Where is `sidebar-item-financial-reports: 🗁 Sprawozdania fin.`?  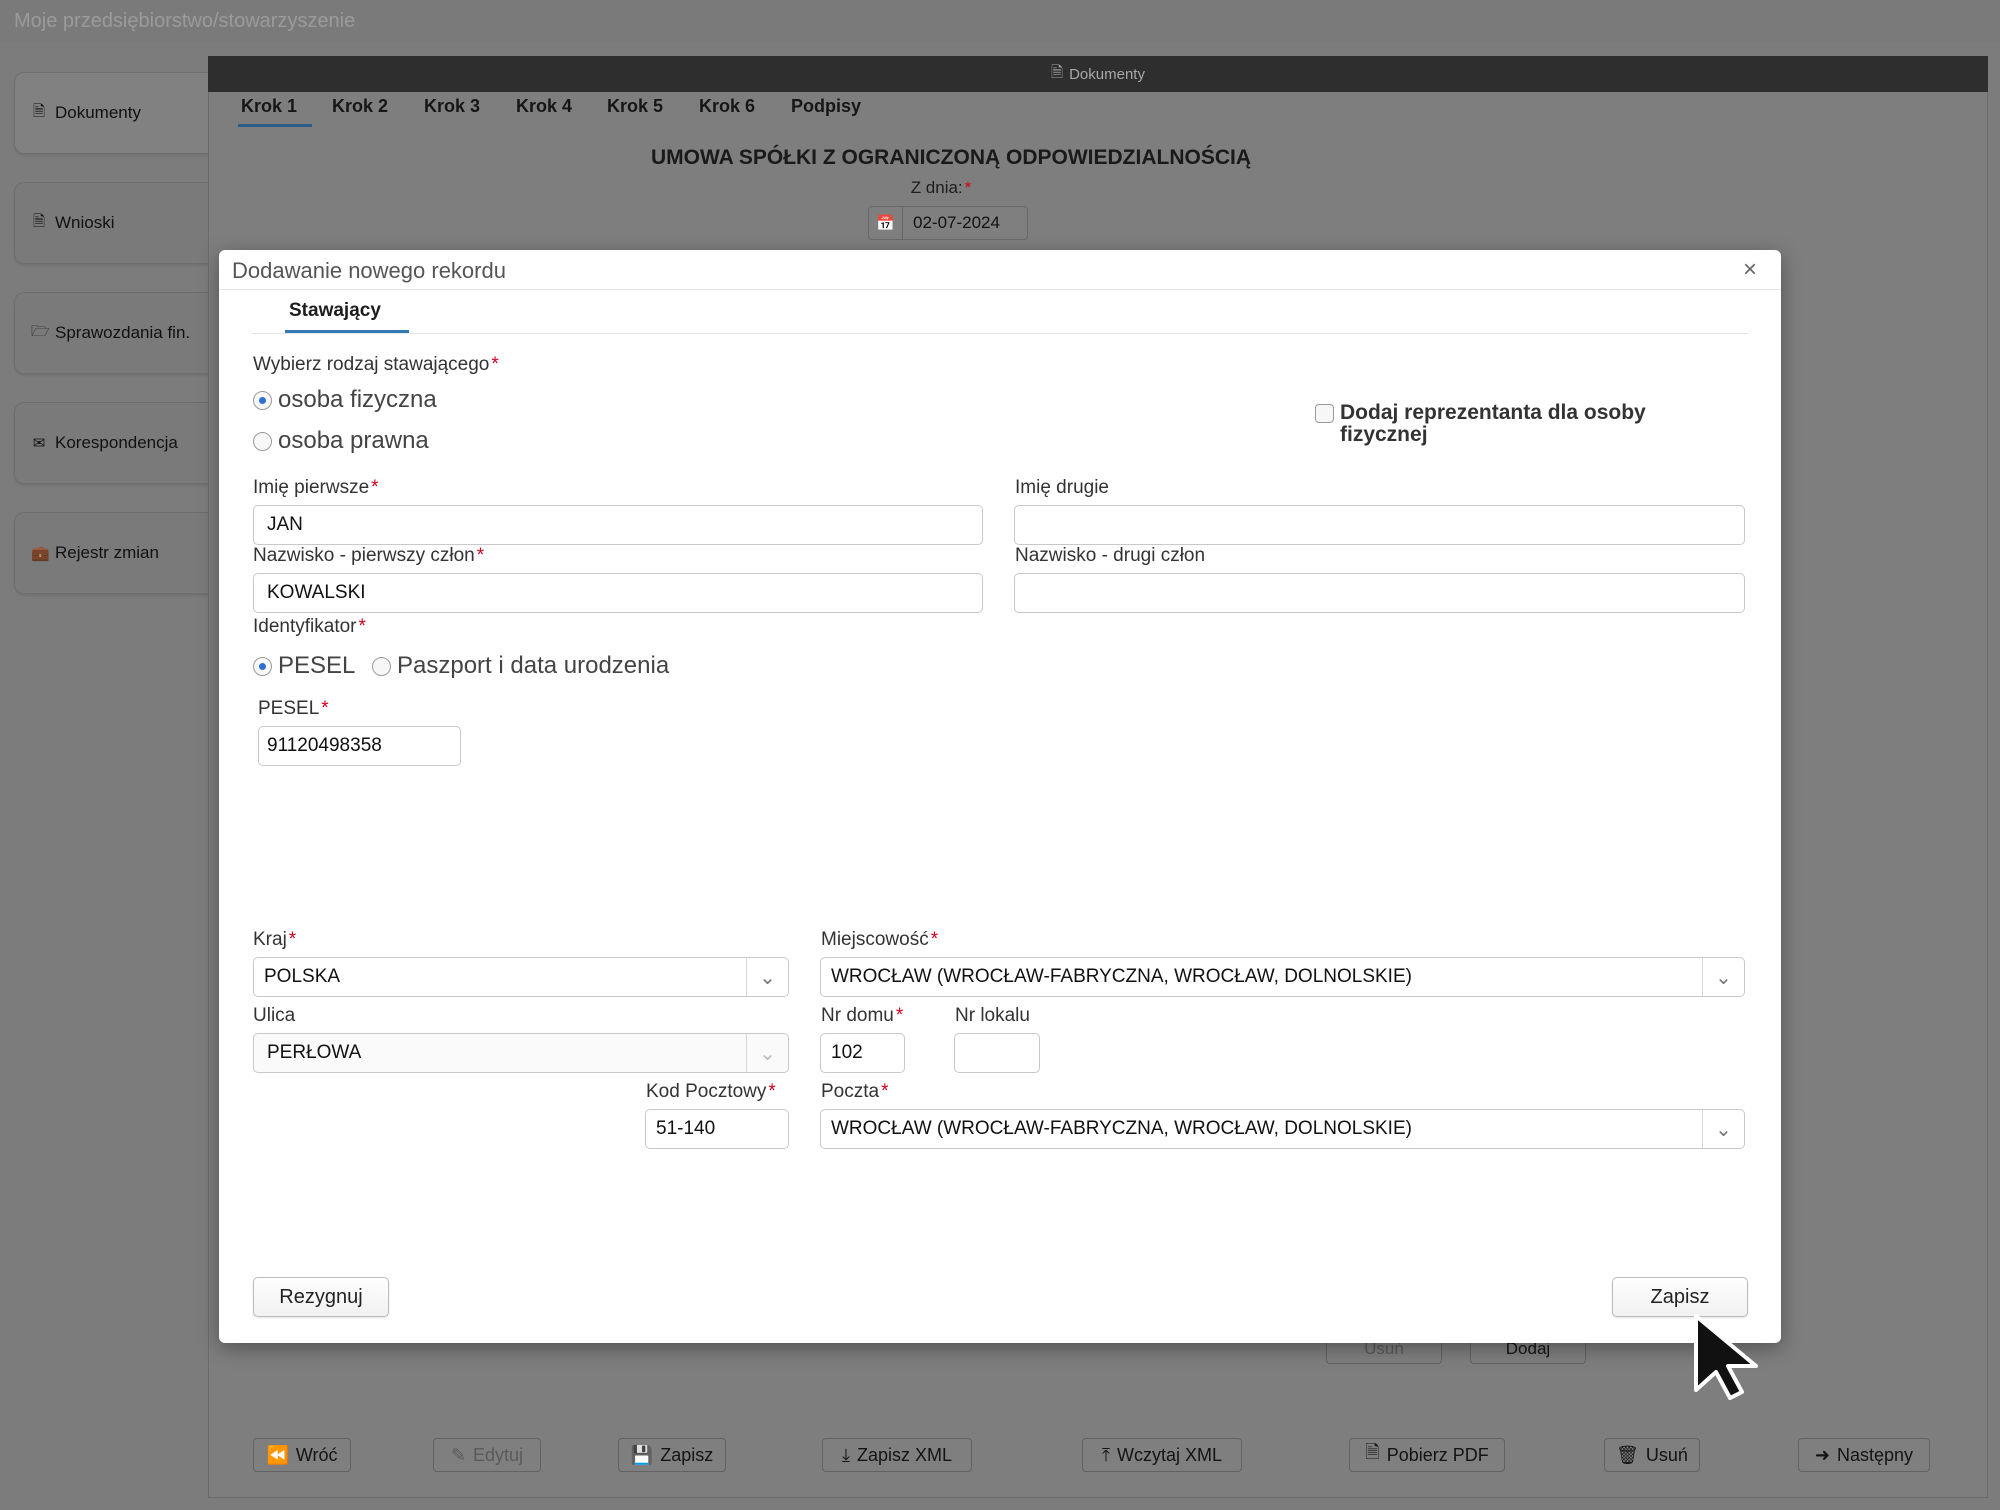
sidebar-item-financial-reports: 🗁 Sprawozdania fin. is located at coordinates (112, 333).